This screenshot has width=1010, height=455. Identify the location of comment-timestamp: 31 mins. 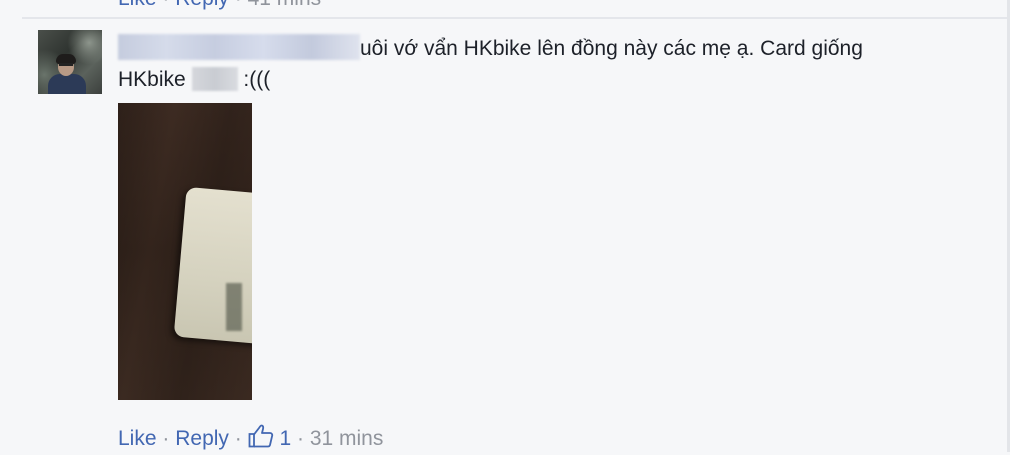
(347, 438).